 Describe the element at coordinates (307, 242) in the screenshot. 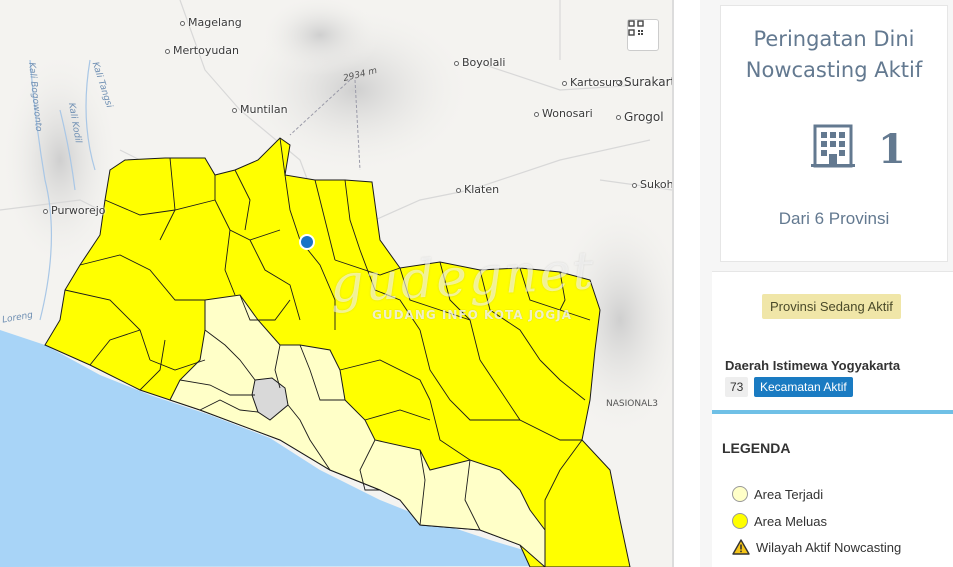

I see `location-marker` at that location.